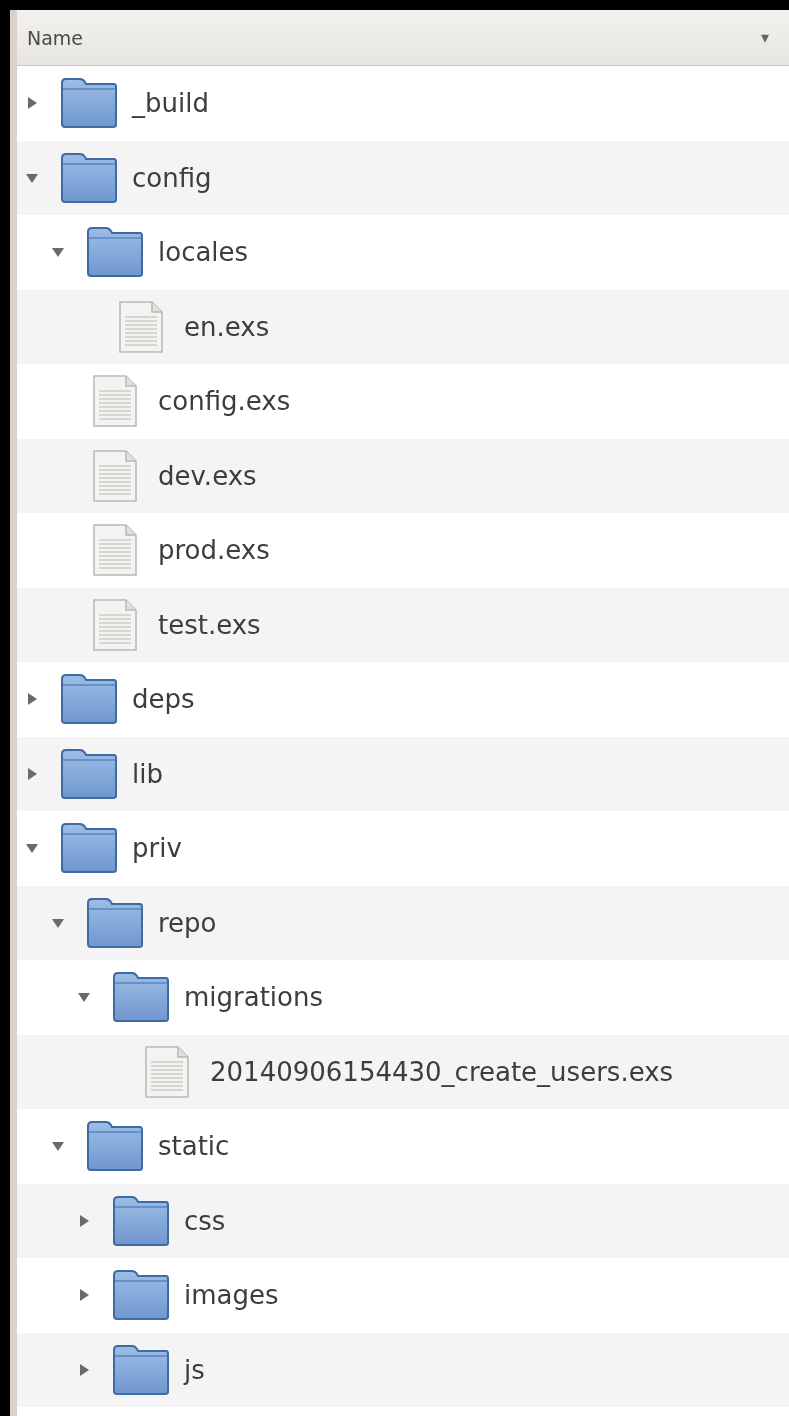 This screenshot has height=1416, width=789. I want to click on tree-row: prod.exs, so click(403, 550).